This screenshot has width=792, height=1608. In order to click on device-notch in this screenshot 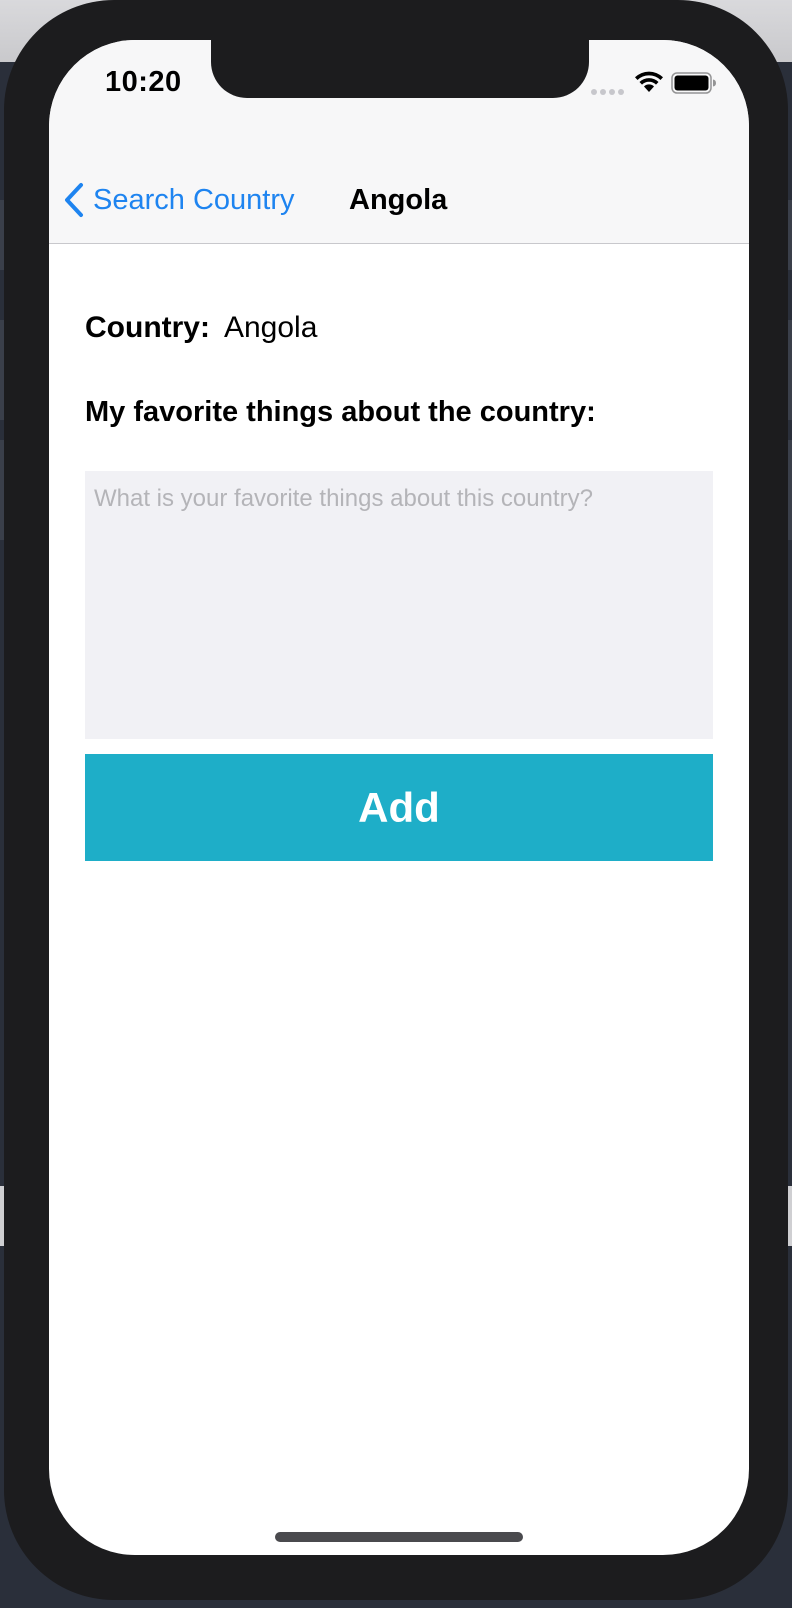, I will do `click(400, 69)`.